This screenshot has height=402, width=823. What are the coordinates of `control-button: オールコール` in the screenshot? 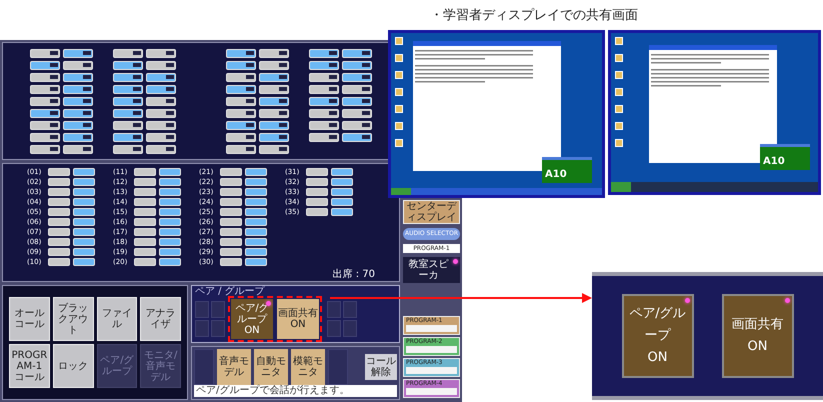 It's located at (29, 319).